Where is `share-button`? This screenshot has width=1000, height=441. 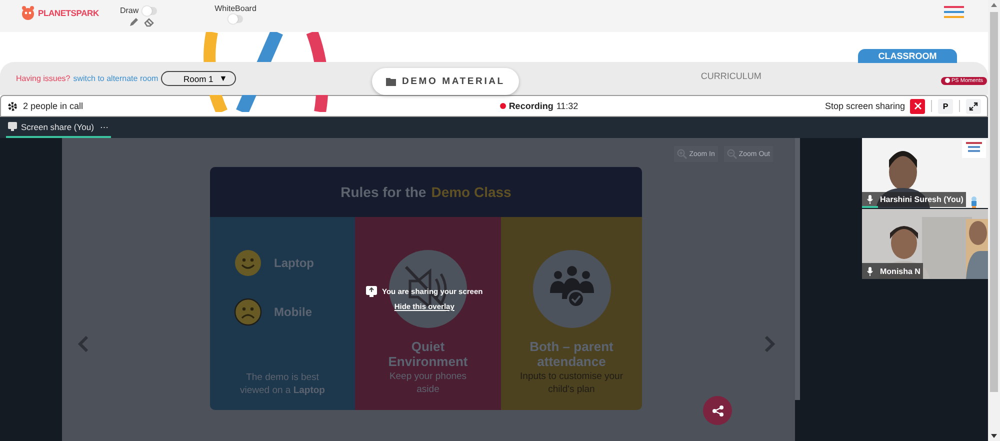 share-button is located at coordinates (717, 410).